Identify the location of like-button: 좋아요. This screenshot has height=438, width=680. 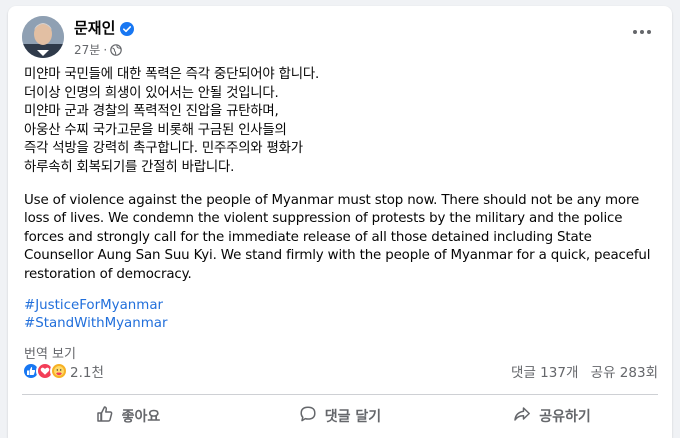
(128, 416).